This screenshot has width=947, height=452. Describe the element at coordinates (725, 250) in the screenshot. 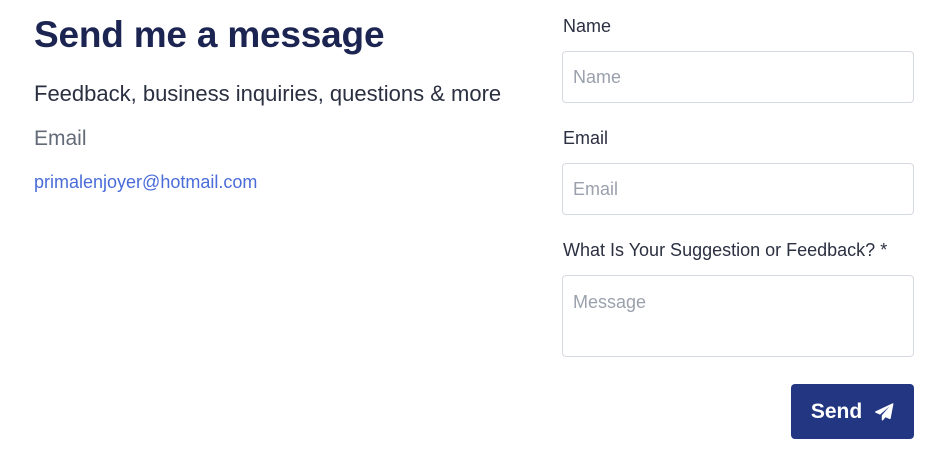

I see `message-label: What Is Your Suggestion or Feedback? *` at that location.